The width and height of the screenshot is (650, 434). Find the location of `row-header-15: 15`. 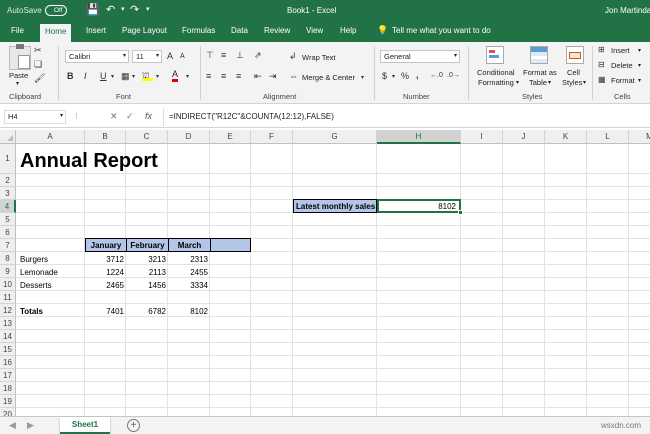

row-header-15: 15 is located at coordinates (8, 349).